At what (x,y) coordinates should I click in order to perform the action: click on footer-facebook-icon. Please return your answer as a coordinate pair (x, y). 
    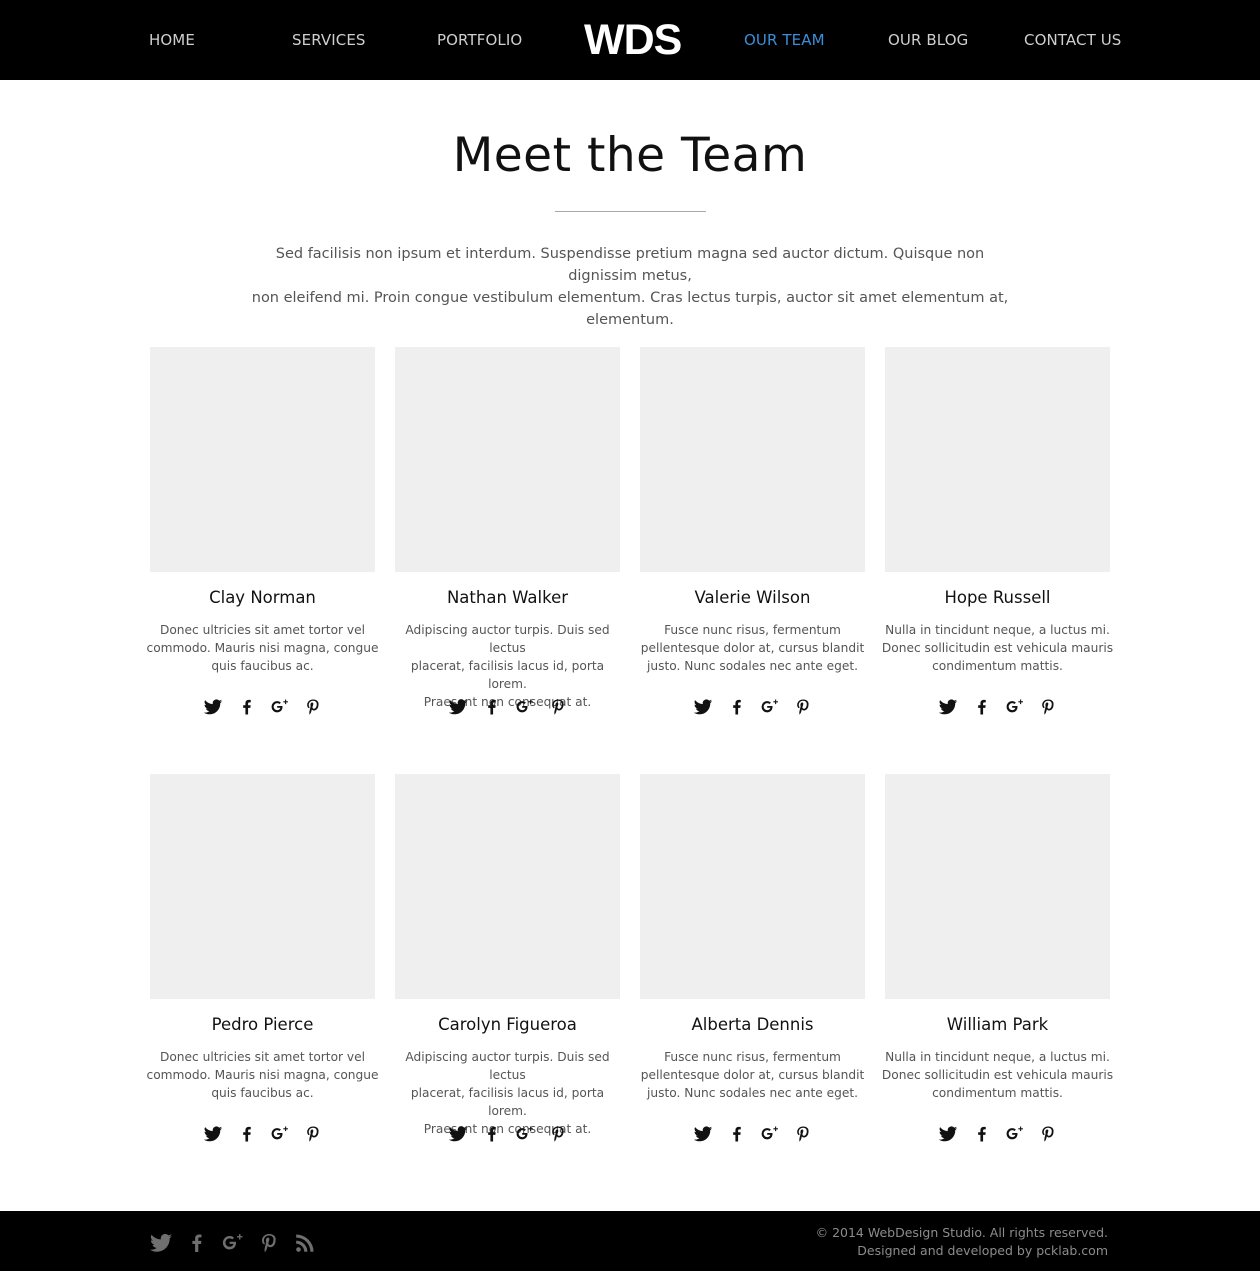
    Looking at the image, I should click on (197, 1243).